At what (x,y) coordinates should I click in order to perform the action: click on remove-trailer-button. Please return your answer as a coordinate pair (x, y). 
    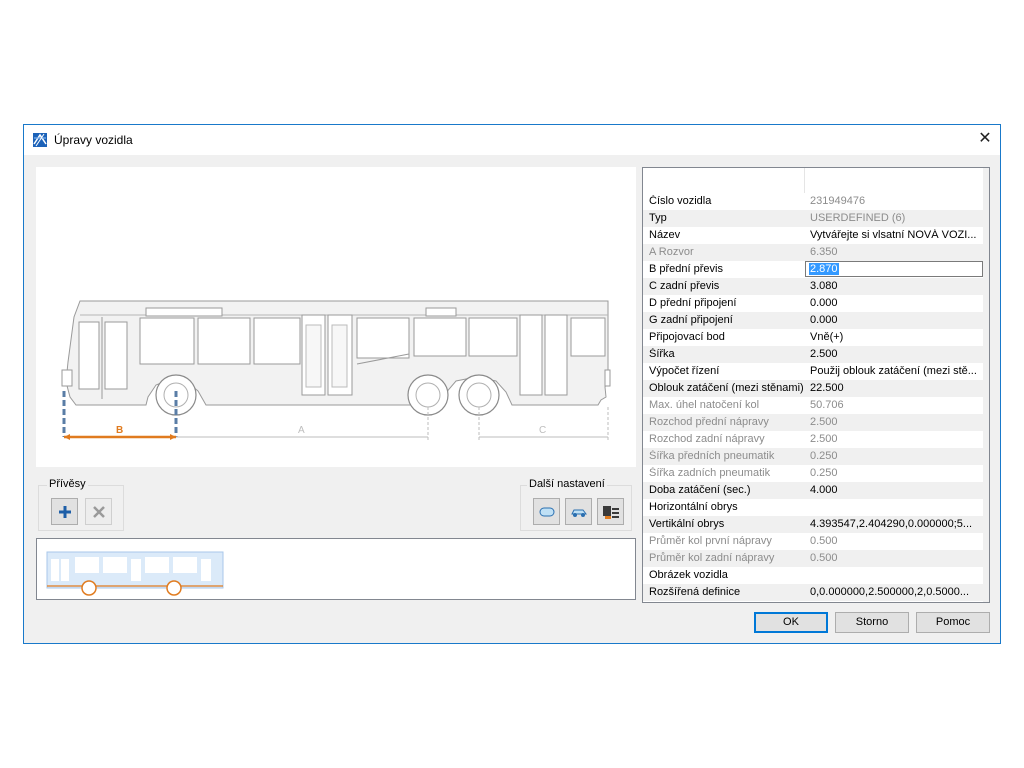
    Looking at the image, I should click on (98, 511).